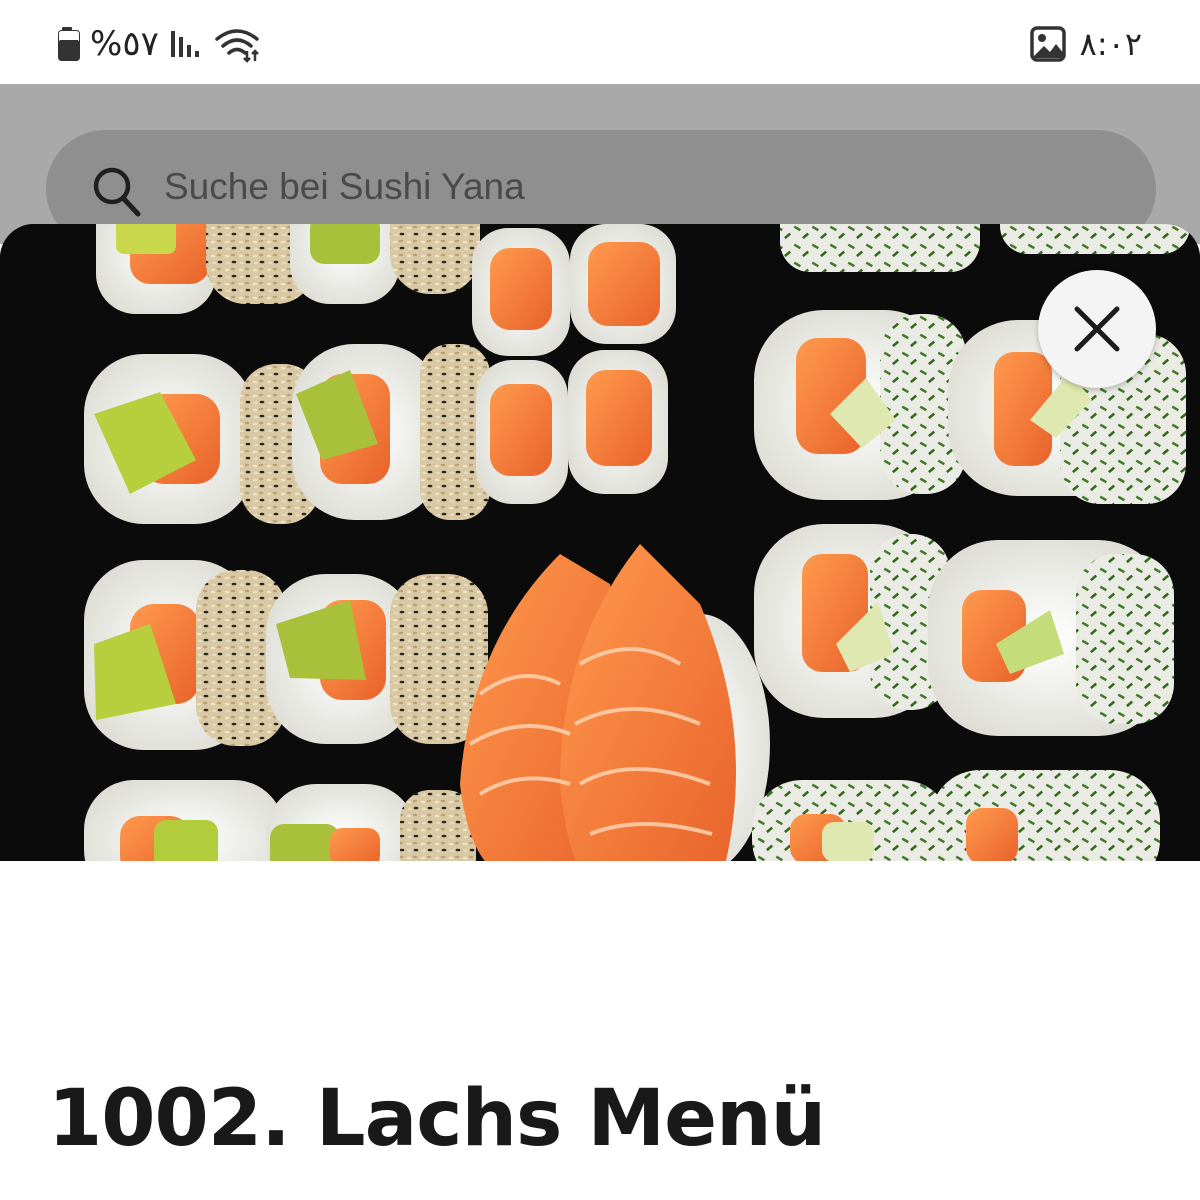  I want to click on gallery-icon, so click(1047, 44).